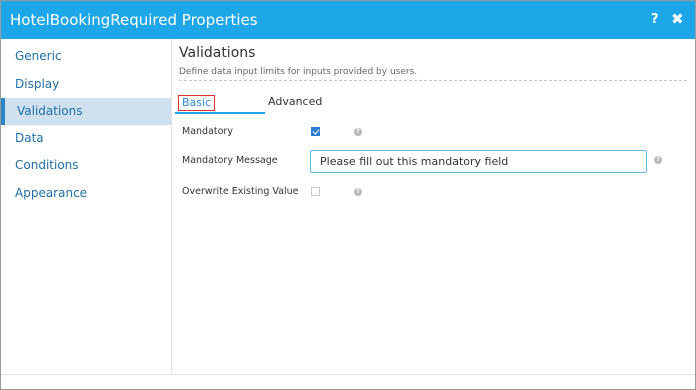 The height and width of the screenshot is (390, 696). What do you see at coordinates (134, 20) in the screenshot?
I see `dialog-title: HotelBookingRequired Properties` at bounding box center [134, 20].